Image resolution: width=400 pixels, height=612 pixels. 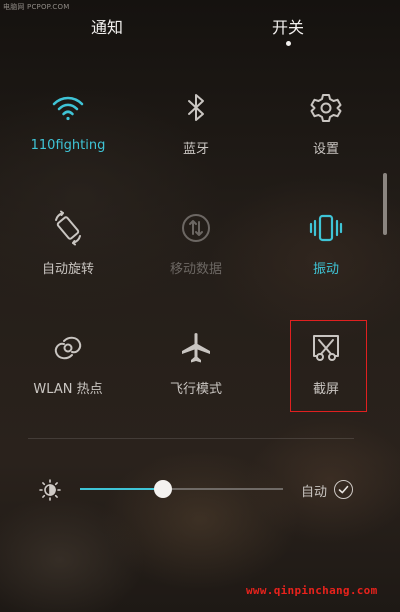 What do you see at coordinates (326, 228) in the screenshot?
I see `vibrate-icon` at bounding box center [326, 228].